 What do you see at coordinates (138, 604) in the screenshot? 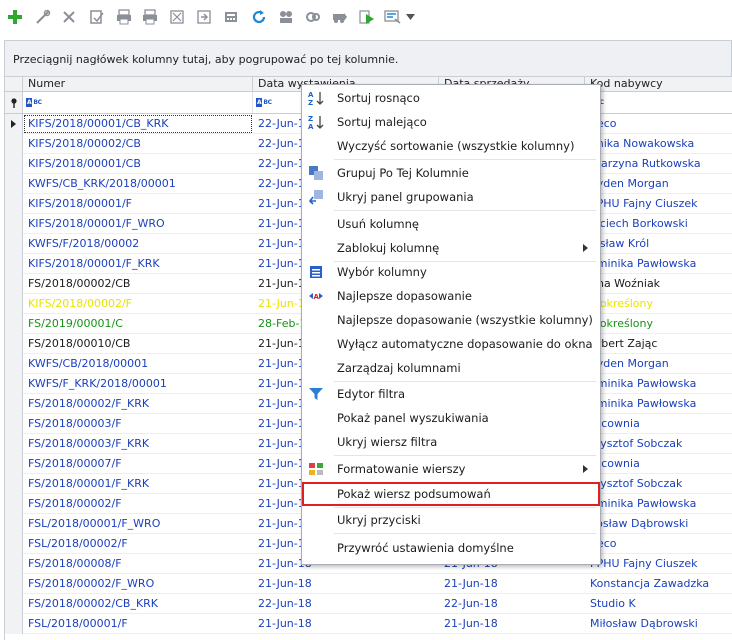
I see `cell-numer: FS/2018/00002/CB_KRK` at bounding box center [138, 604].